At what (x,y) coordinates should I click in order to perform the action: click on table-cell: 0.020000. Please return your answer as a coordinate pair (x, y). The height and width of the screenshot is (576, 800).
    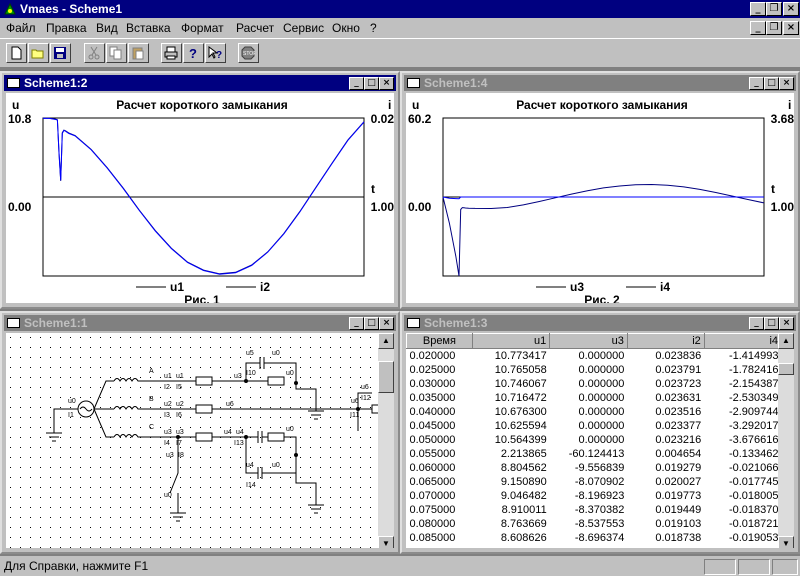
    Looking at the image, I should click on (432, 356).